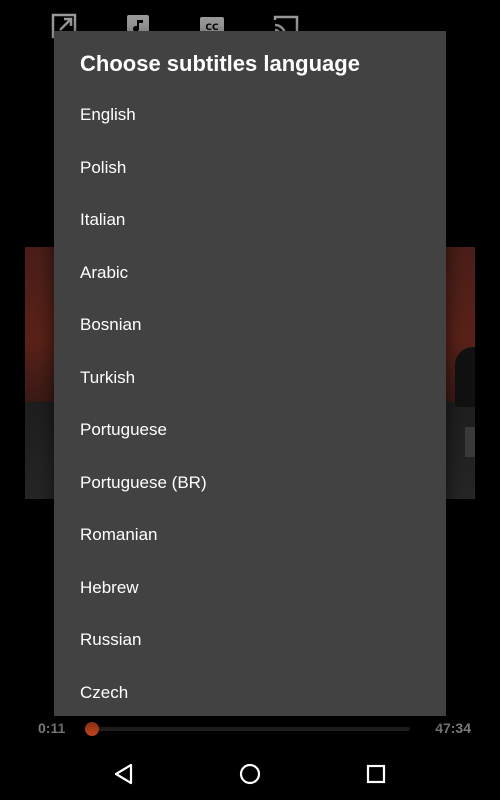 The width and height of the screenshot is (500, 800). What do you see at coordinates (470, 442) in the screenshot?
I see `video-object` at bounding box center [470, 442].